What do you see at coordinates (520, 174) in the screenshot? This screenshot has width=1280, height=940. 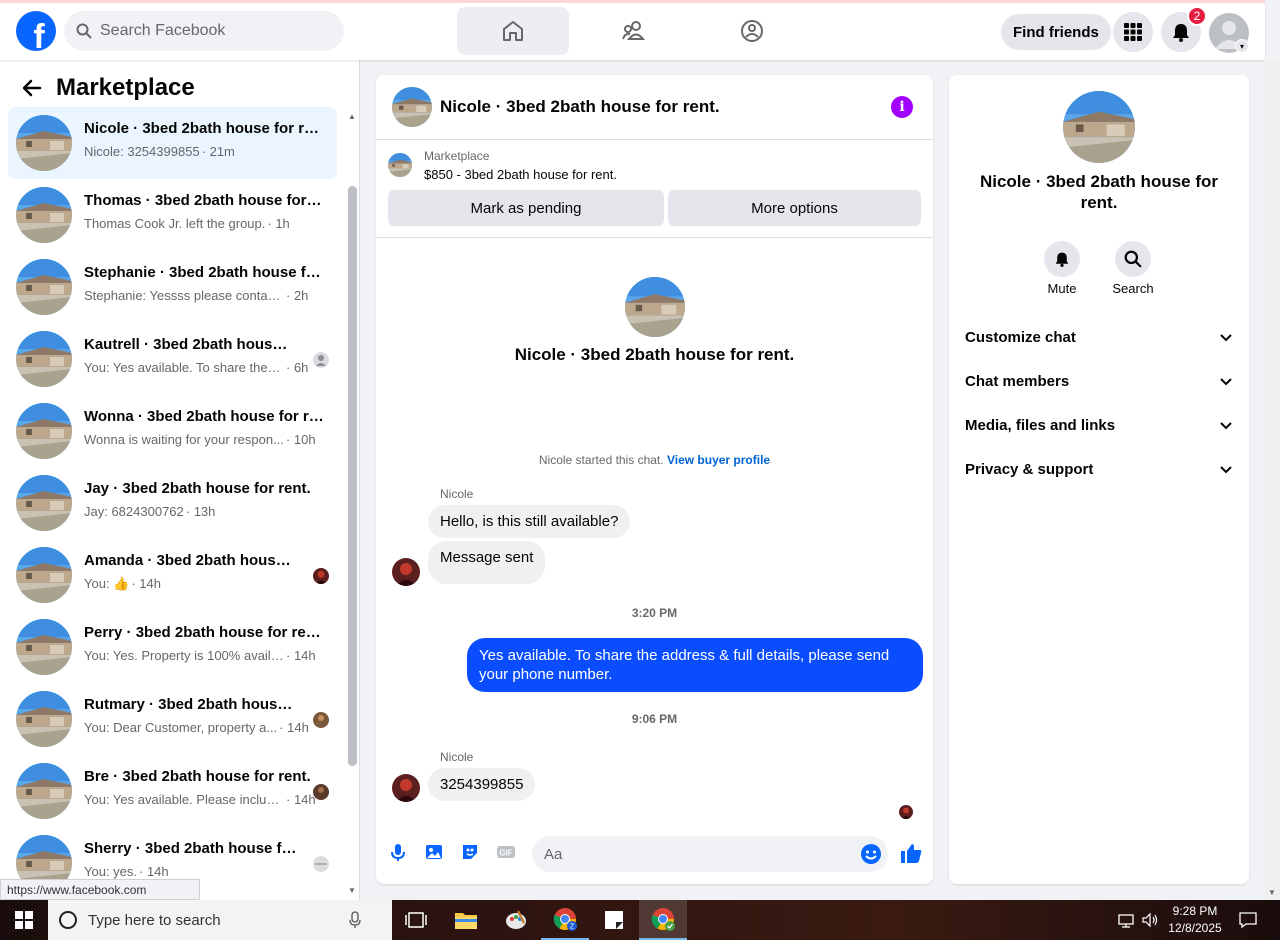 I see `listing-price: $850 - 3bed 2bath house for rent.` at bounding box center [520, 174].